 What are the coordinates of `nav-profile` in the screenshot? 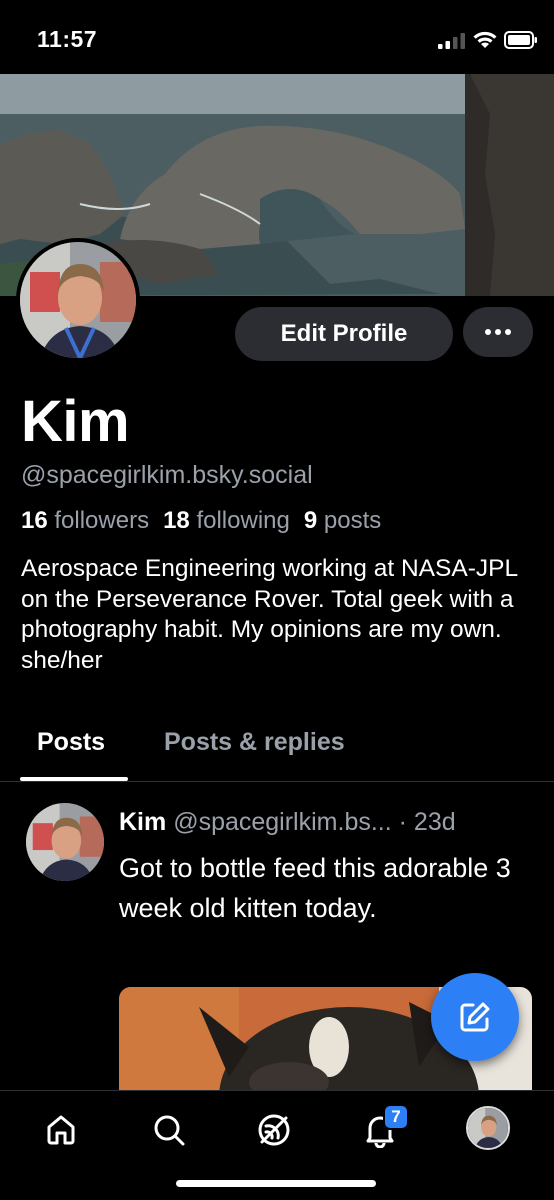 It's located at (488, 1128).